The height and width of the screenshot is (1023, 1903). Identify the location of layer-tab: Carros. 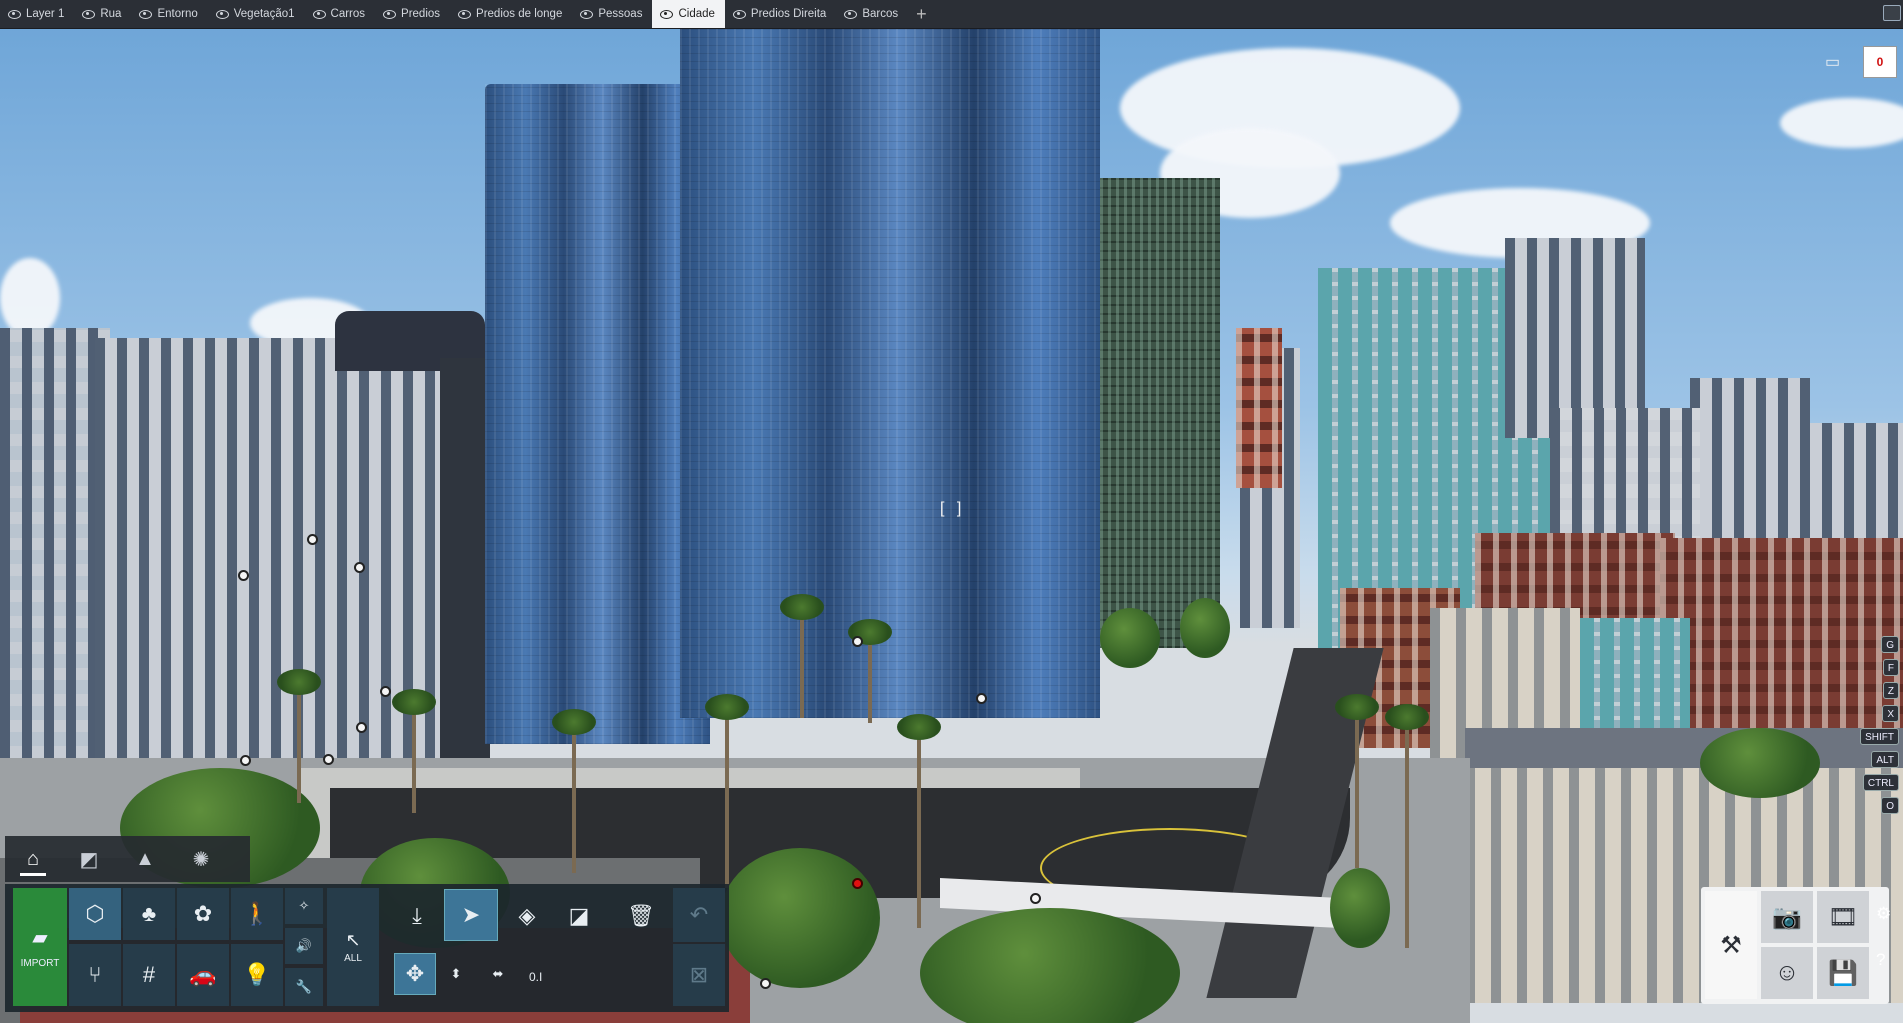
(340, 14).